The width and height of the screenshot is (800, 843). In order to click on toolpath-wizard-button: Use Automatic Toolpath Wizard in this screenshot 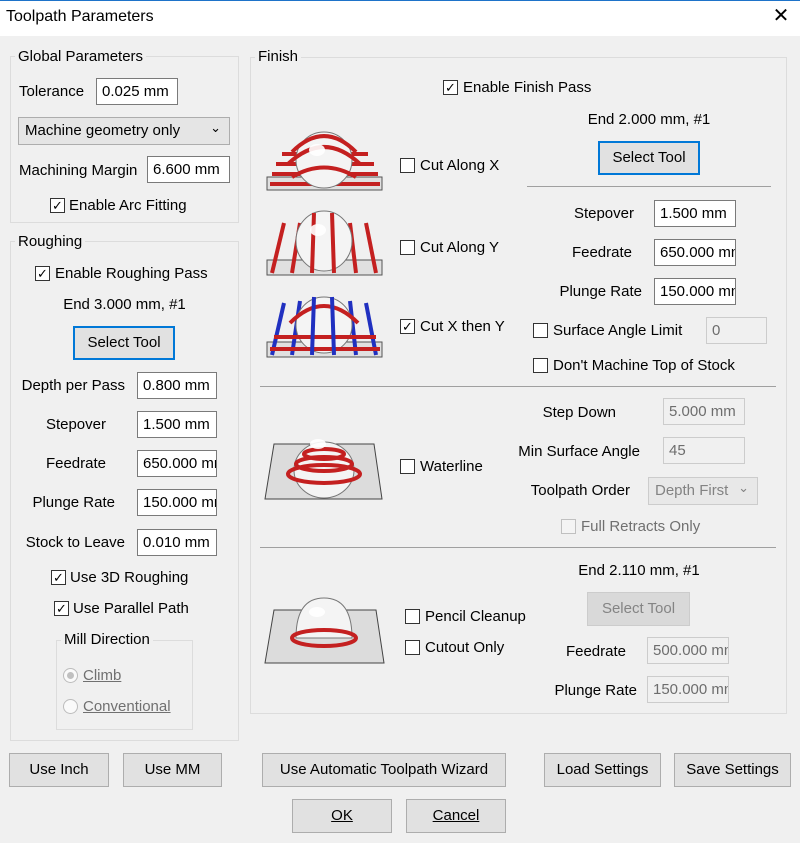, I will do `click(384, 770)`.